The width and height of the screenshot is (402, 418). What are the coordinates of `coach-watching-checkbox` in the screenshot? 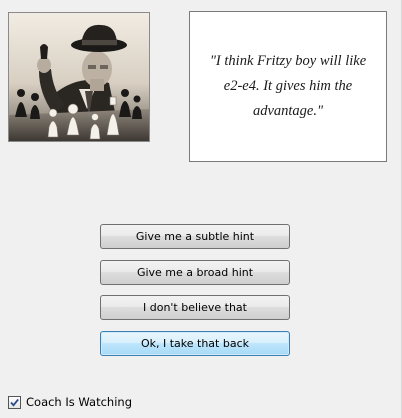 It's located at (14, 402).